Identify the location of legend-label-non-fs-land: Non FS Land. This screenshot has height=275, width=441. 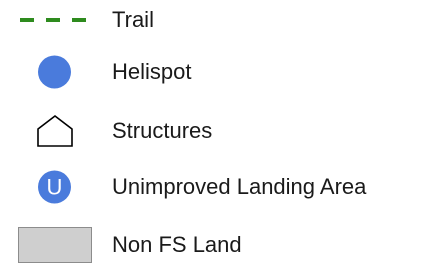
(177, 244).